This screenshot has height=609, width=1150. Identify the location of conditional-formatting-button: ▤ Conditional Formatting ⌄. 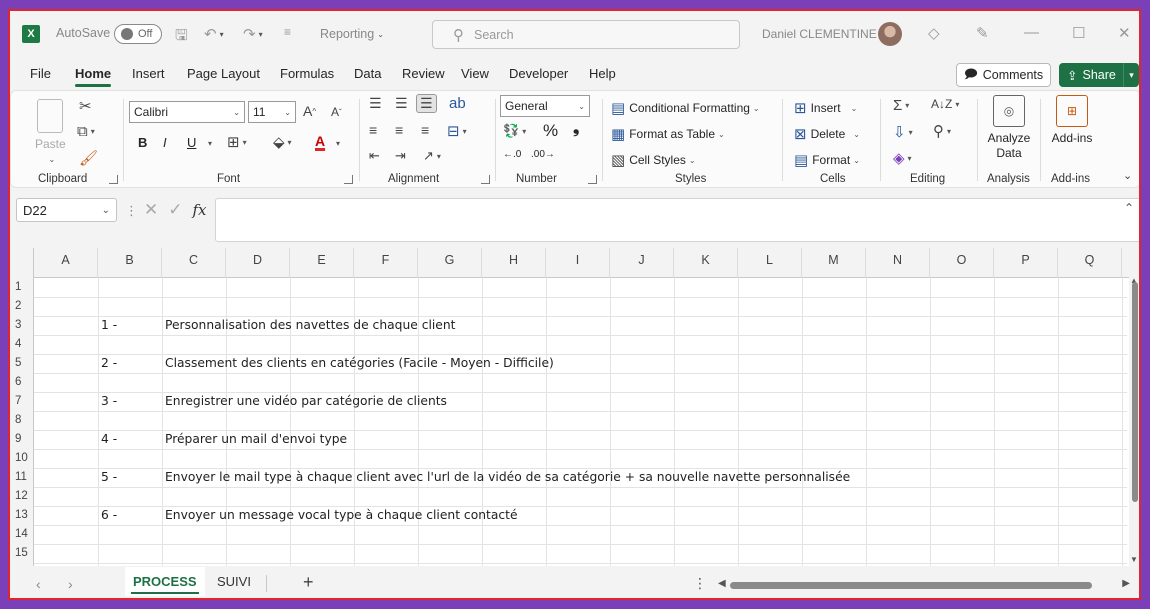
(685, 108).